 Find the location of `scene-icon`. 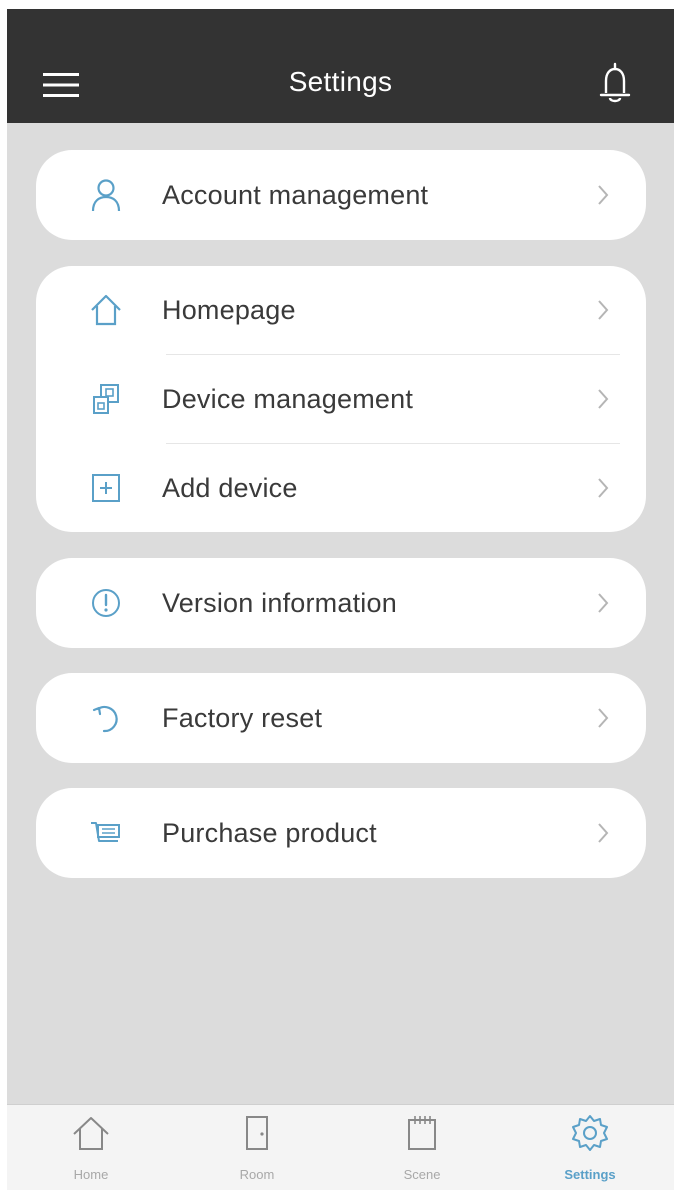

scene-icon is located at coordinates (422, 1133).